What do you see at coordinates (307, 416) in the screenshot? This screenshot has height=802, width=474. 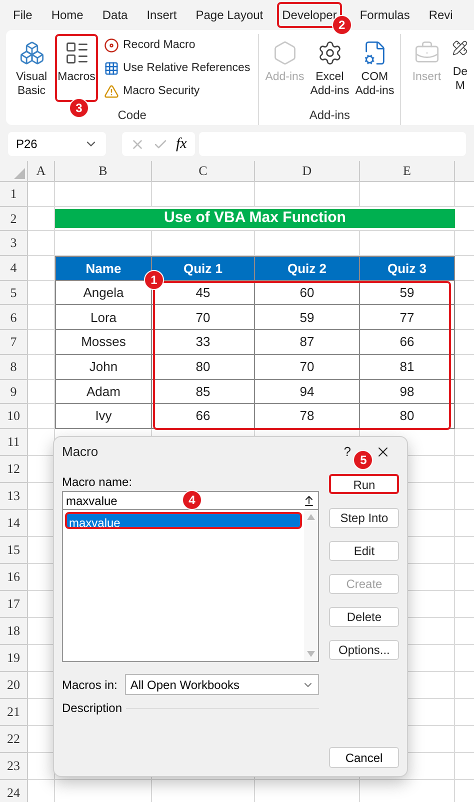 I see `table-cell: 78` at bounding box center [307, 416].